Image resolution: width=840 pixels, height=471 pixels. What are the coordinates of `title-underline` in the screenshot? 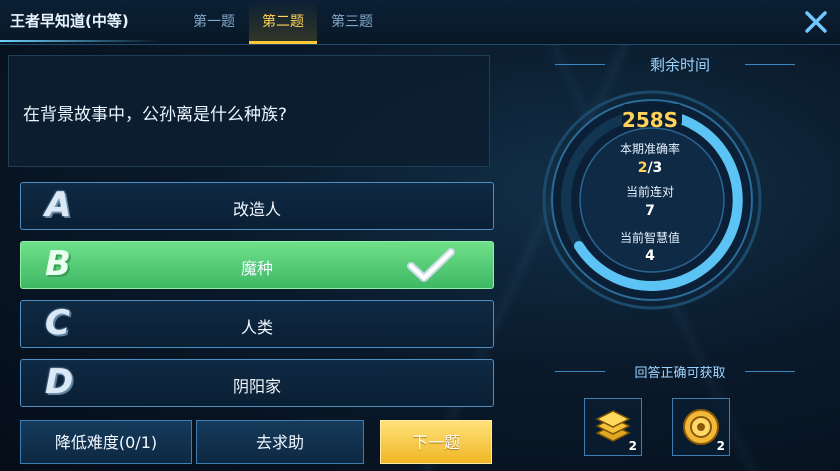 It's located at (80, 41).